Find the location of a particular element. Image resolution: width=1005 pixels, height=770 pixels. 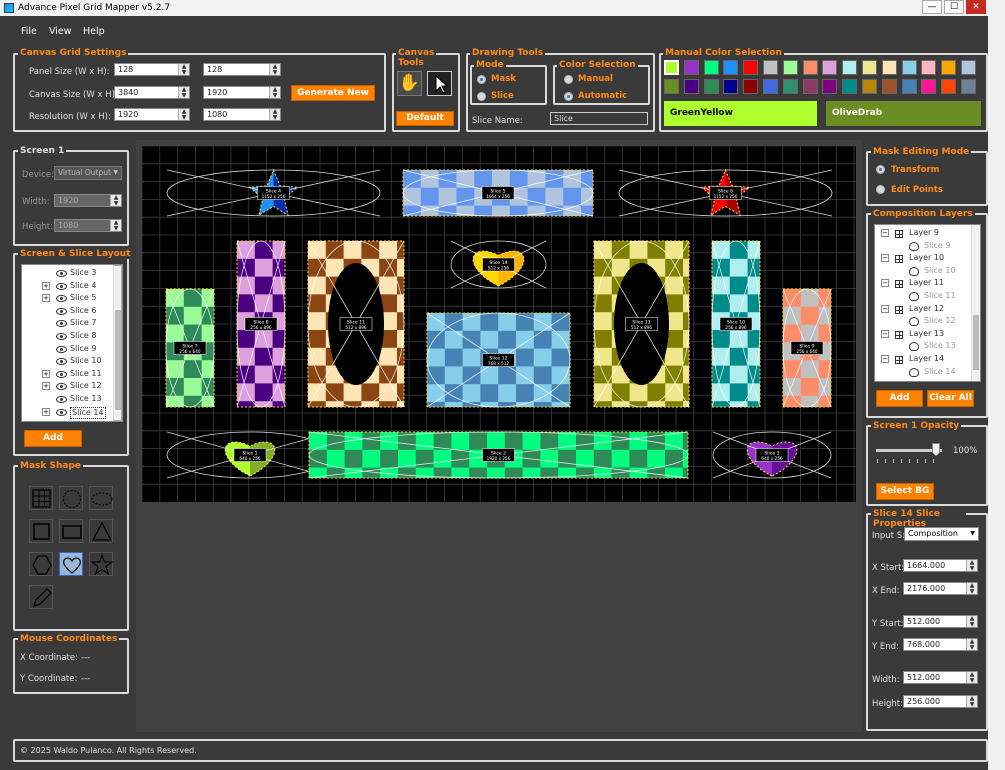

layer-slice-item: Slice 10 is located at coordinates (923, 271).